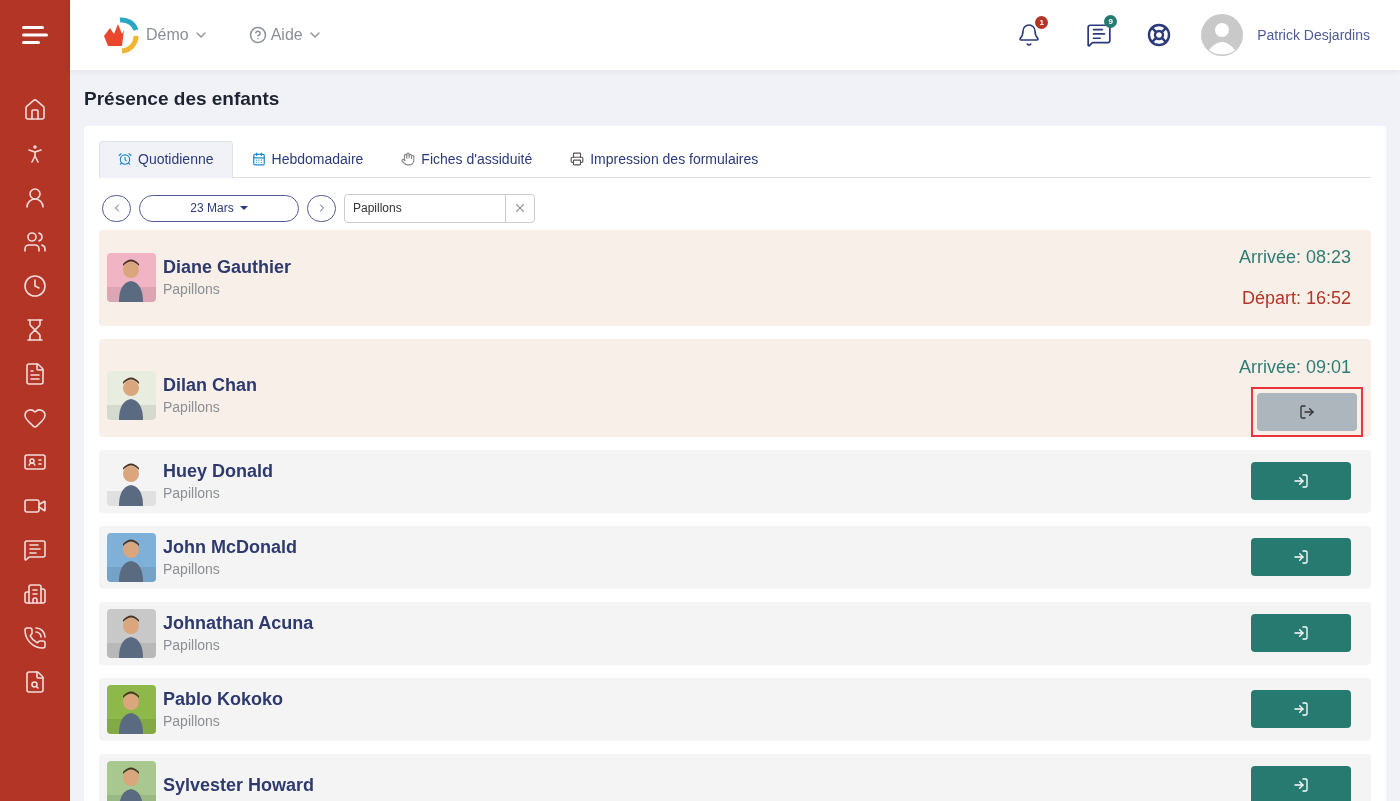  What do you see at coordinates (425, 208) in the screenshot?
I see `group-filter-input: Papillons` at bounding box center [425, 208].